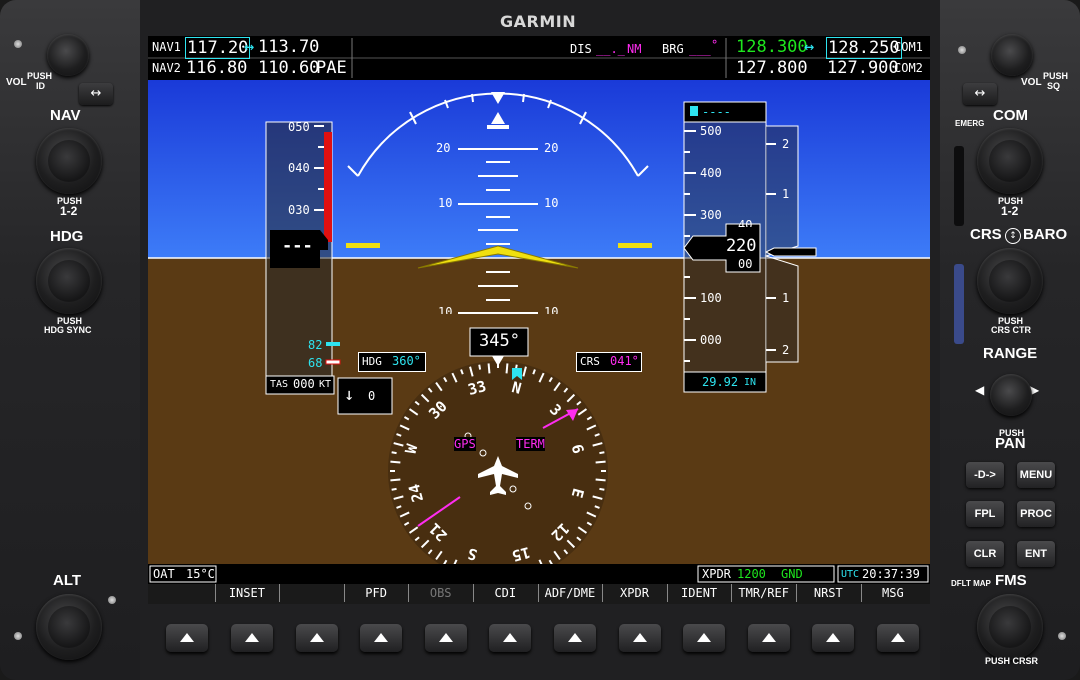 Image resolution: width=1080 pixels, height=680 pixels. What do you see at coordinates (1010, 627) in the screenshot?
I see `fms-knob` at bounding box center [1010, 627].